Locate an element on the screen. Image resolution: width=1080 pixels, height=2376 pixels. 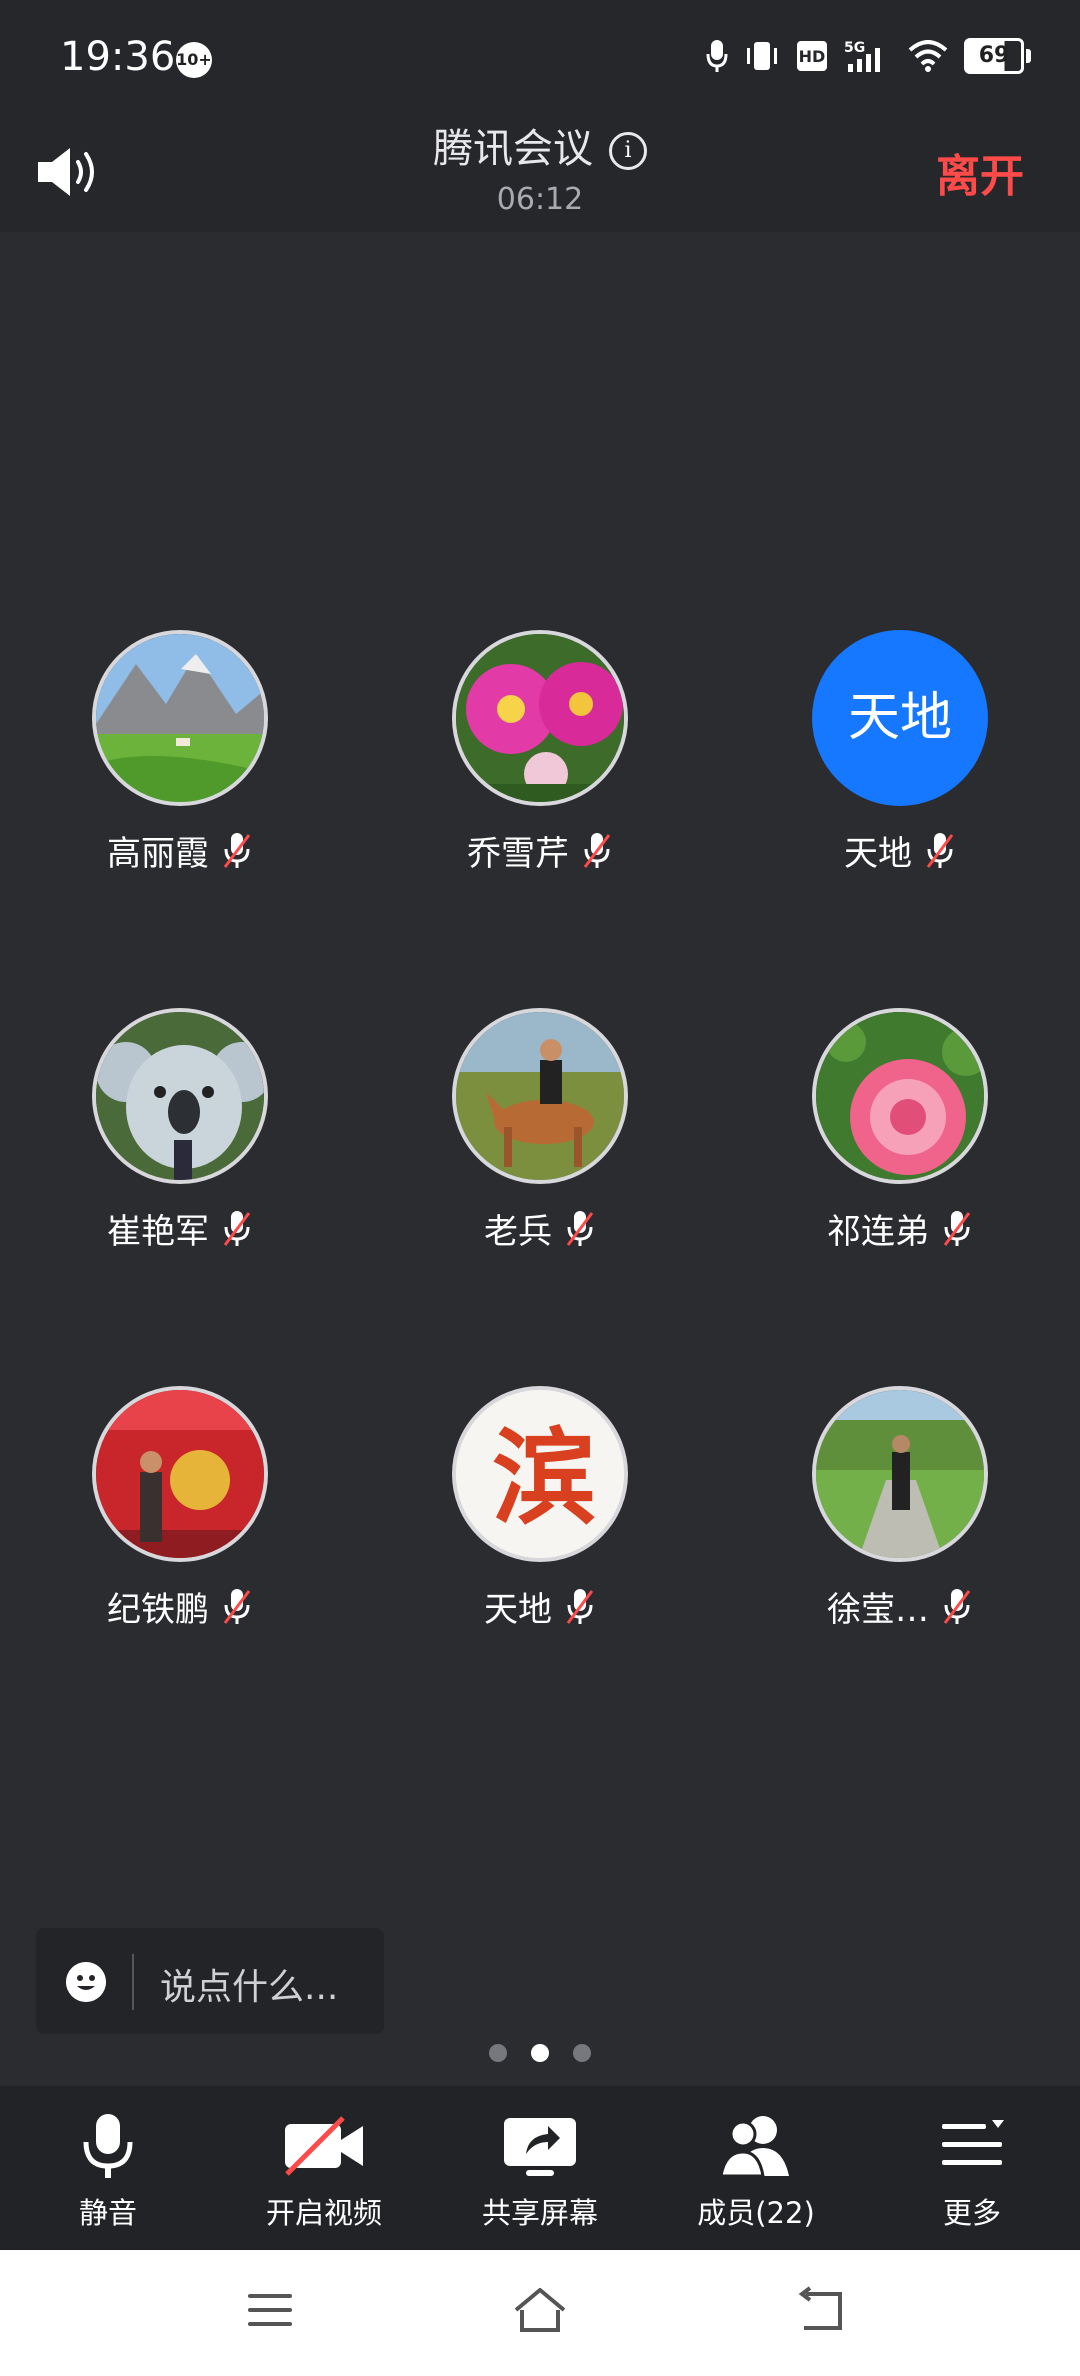
leave-button: 离开 is located at coordinates (980, 172).